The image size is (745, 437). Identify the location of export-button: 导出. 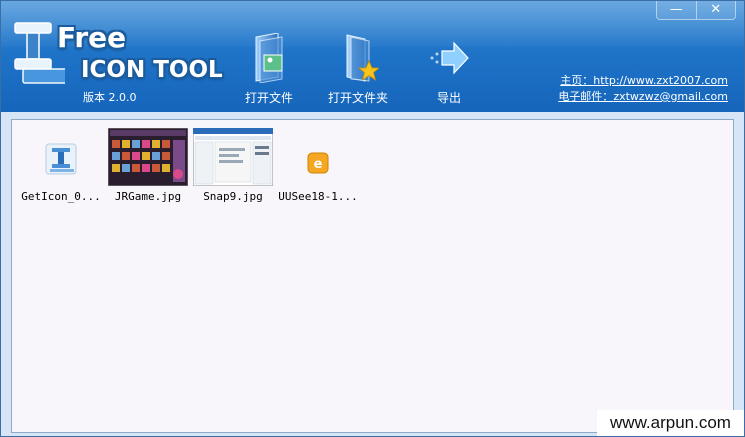
(449, 69).